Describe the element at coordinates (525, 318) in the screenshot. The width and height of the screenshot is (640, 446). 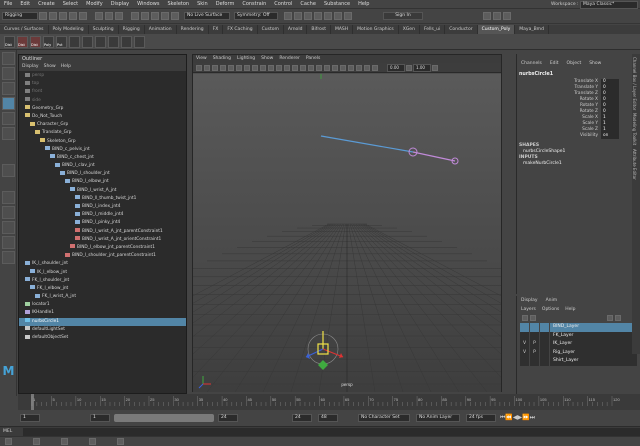
I see `move-layer-up-icon` at that location.